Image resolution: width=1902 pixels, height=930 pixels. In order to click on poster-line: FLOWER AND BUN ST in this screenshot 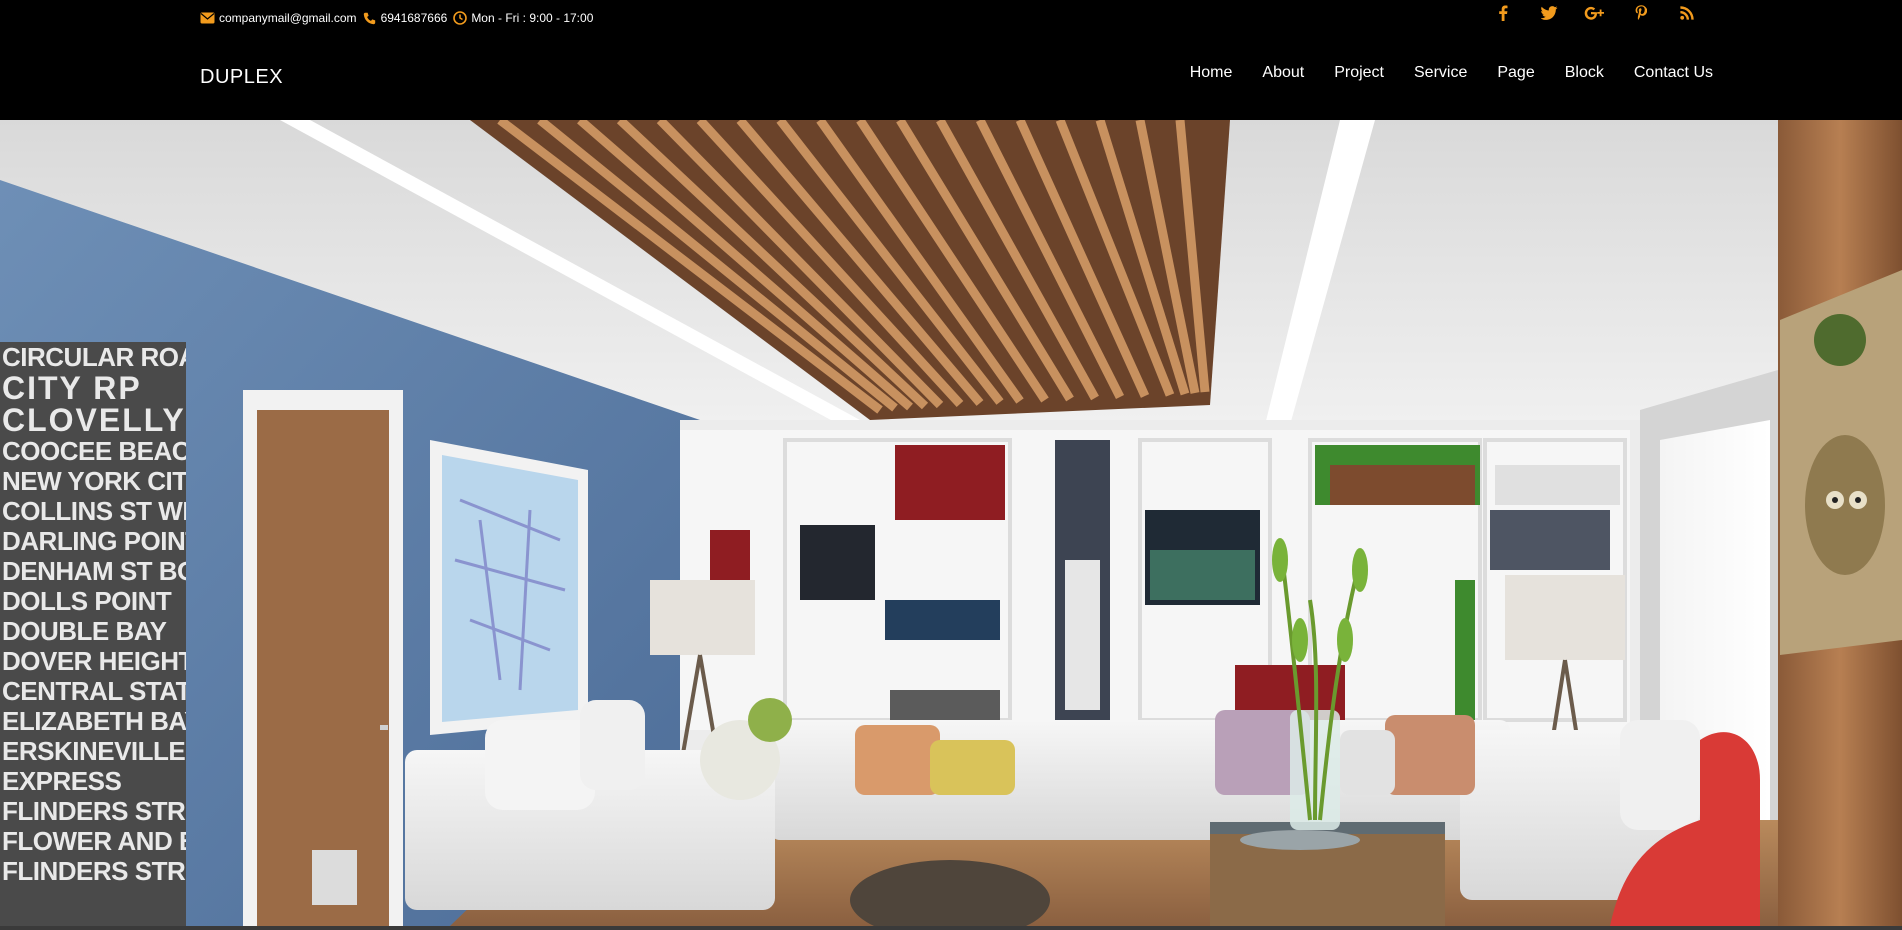, I will do `click(94, 841)`.